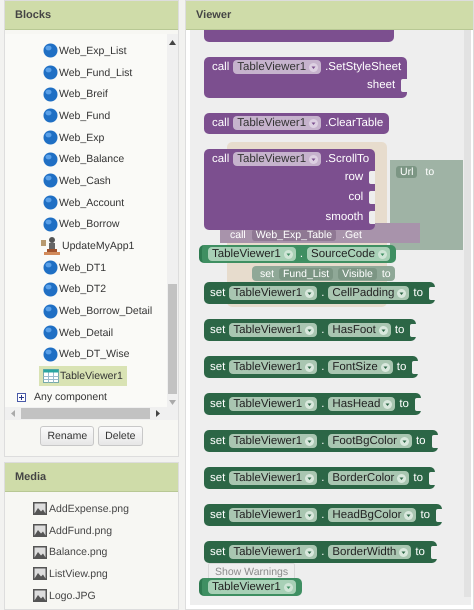 This screenshot has height=610, width=474. What do you see at coordinates (319, 478) in the screenshot?
I see `setter-block: set TableViewer1 . BorderColor to` at bounding box center [319, 478].